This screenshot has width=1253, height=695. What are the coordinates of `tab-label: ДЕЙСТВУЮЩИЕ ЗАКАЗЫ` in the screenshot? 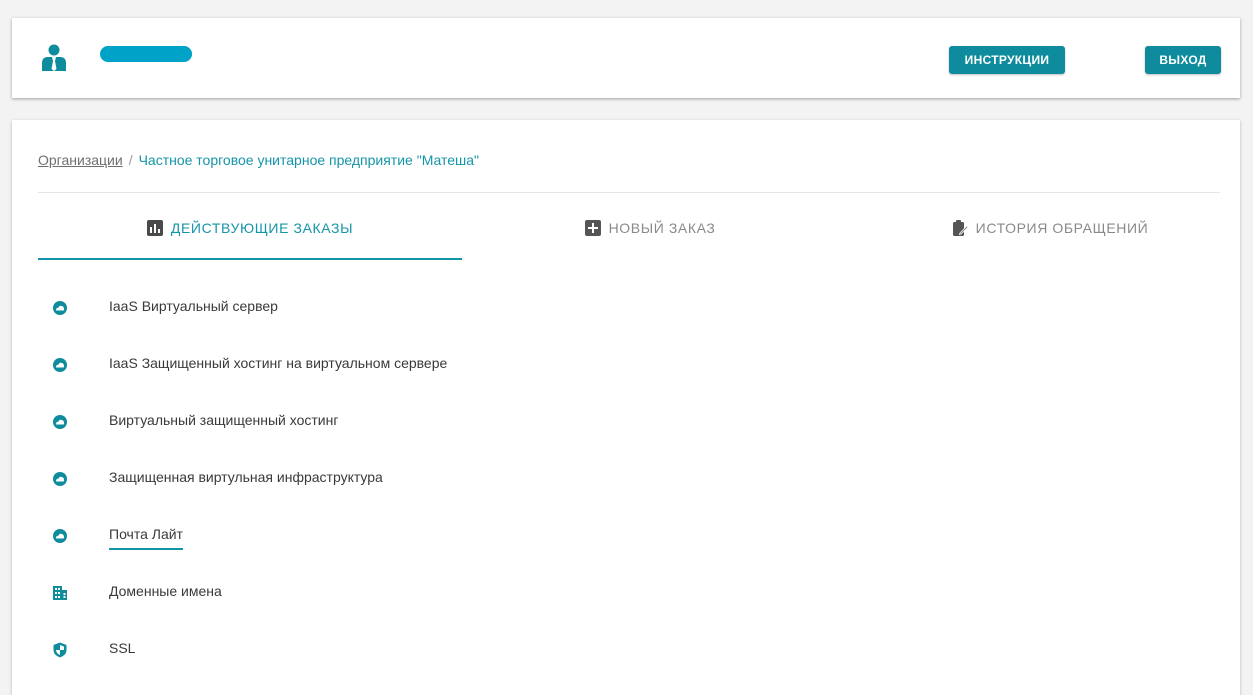 It's located at (262, 228).